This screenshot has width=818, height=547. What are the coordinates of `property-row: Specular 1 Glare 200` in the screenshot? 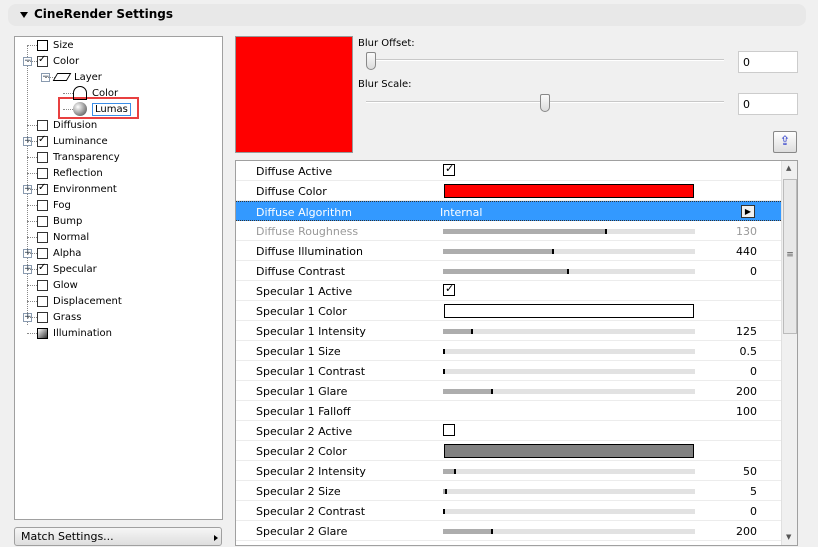 It's located at (508, 391).